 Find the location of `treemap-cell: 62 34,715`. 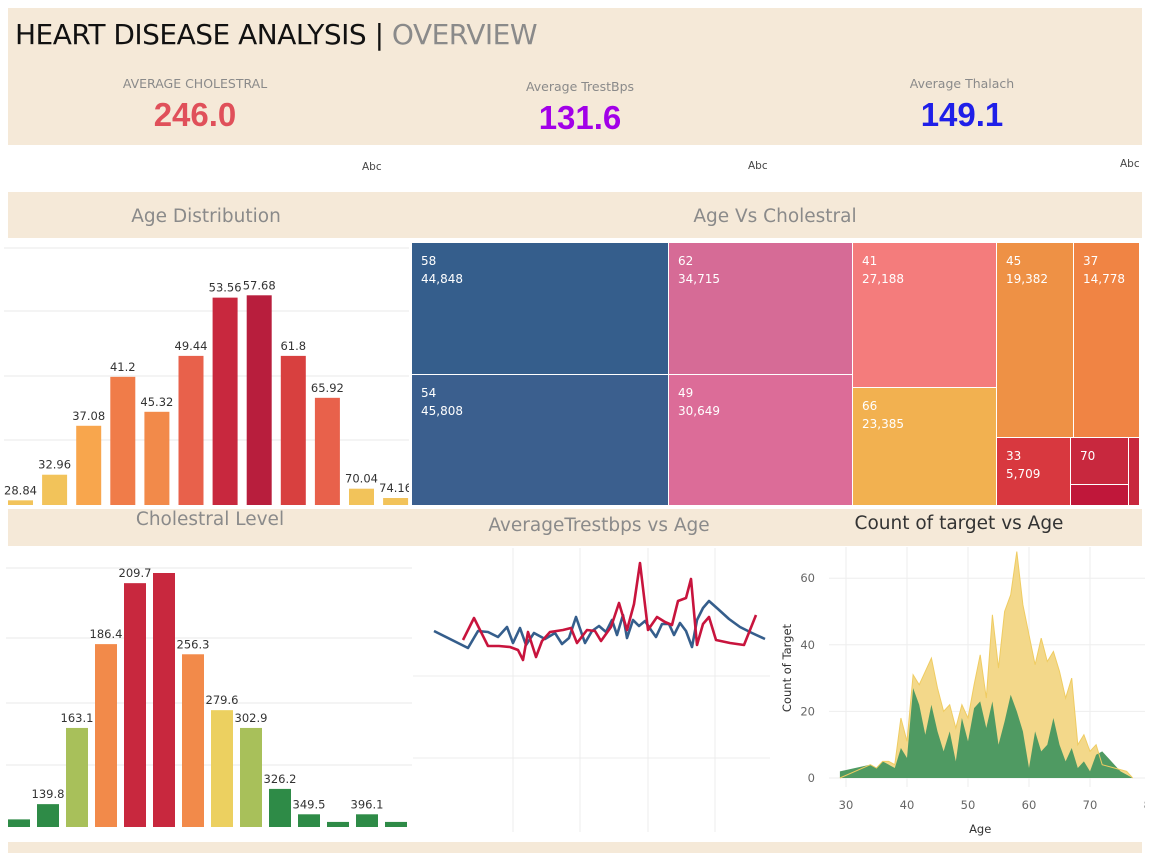

treemap-cell: 62 34,715 is located at coordinates (760, 308).